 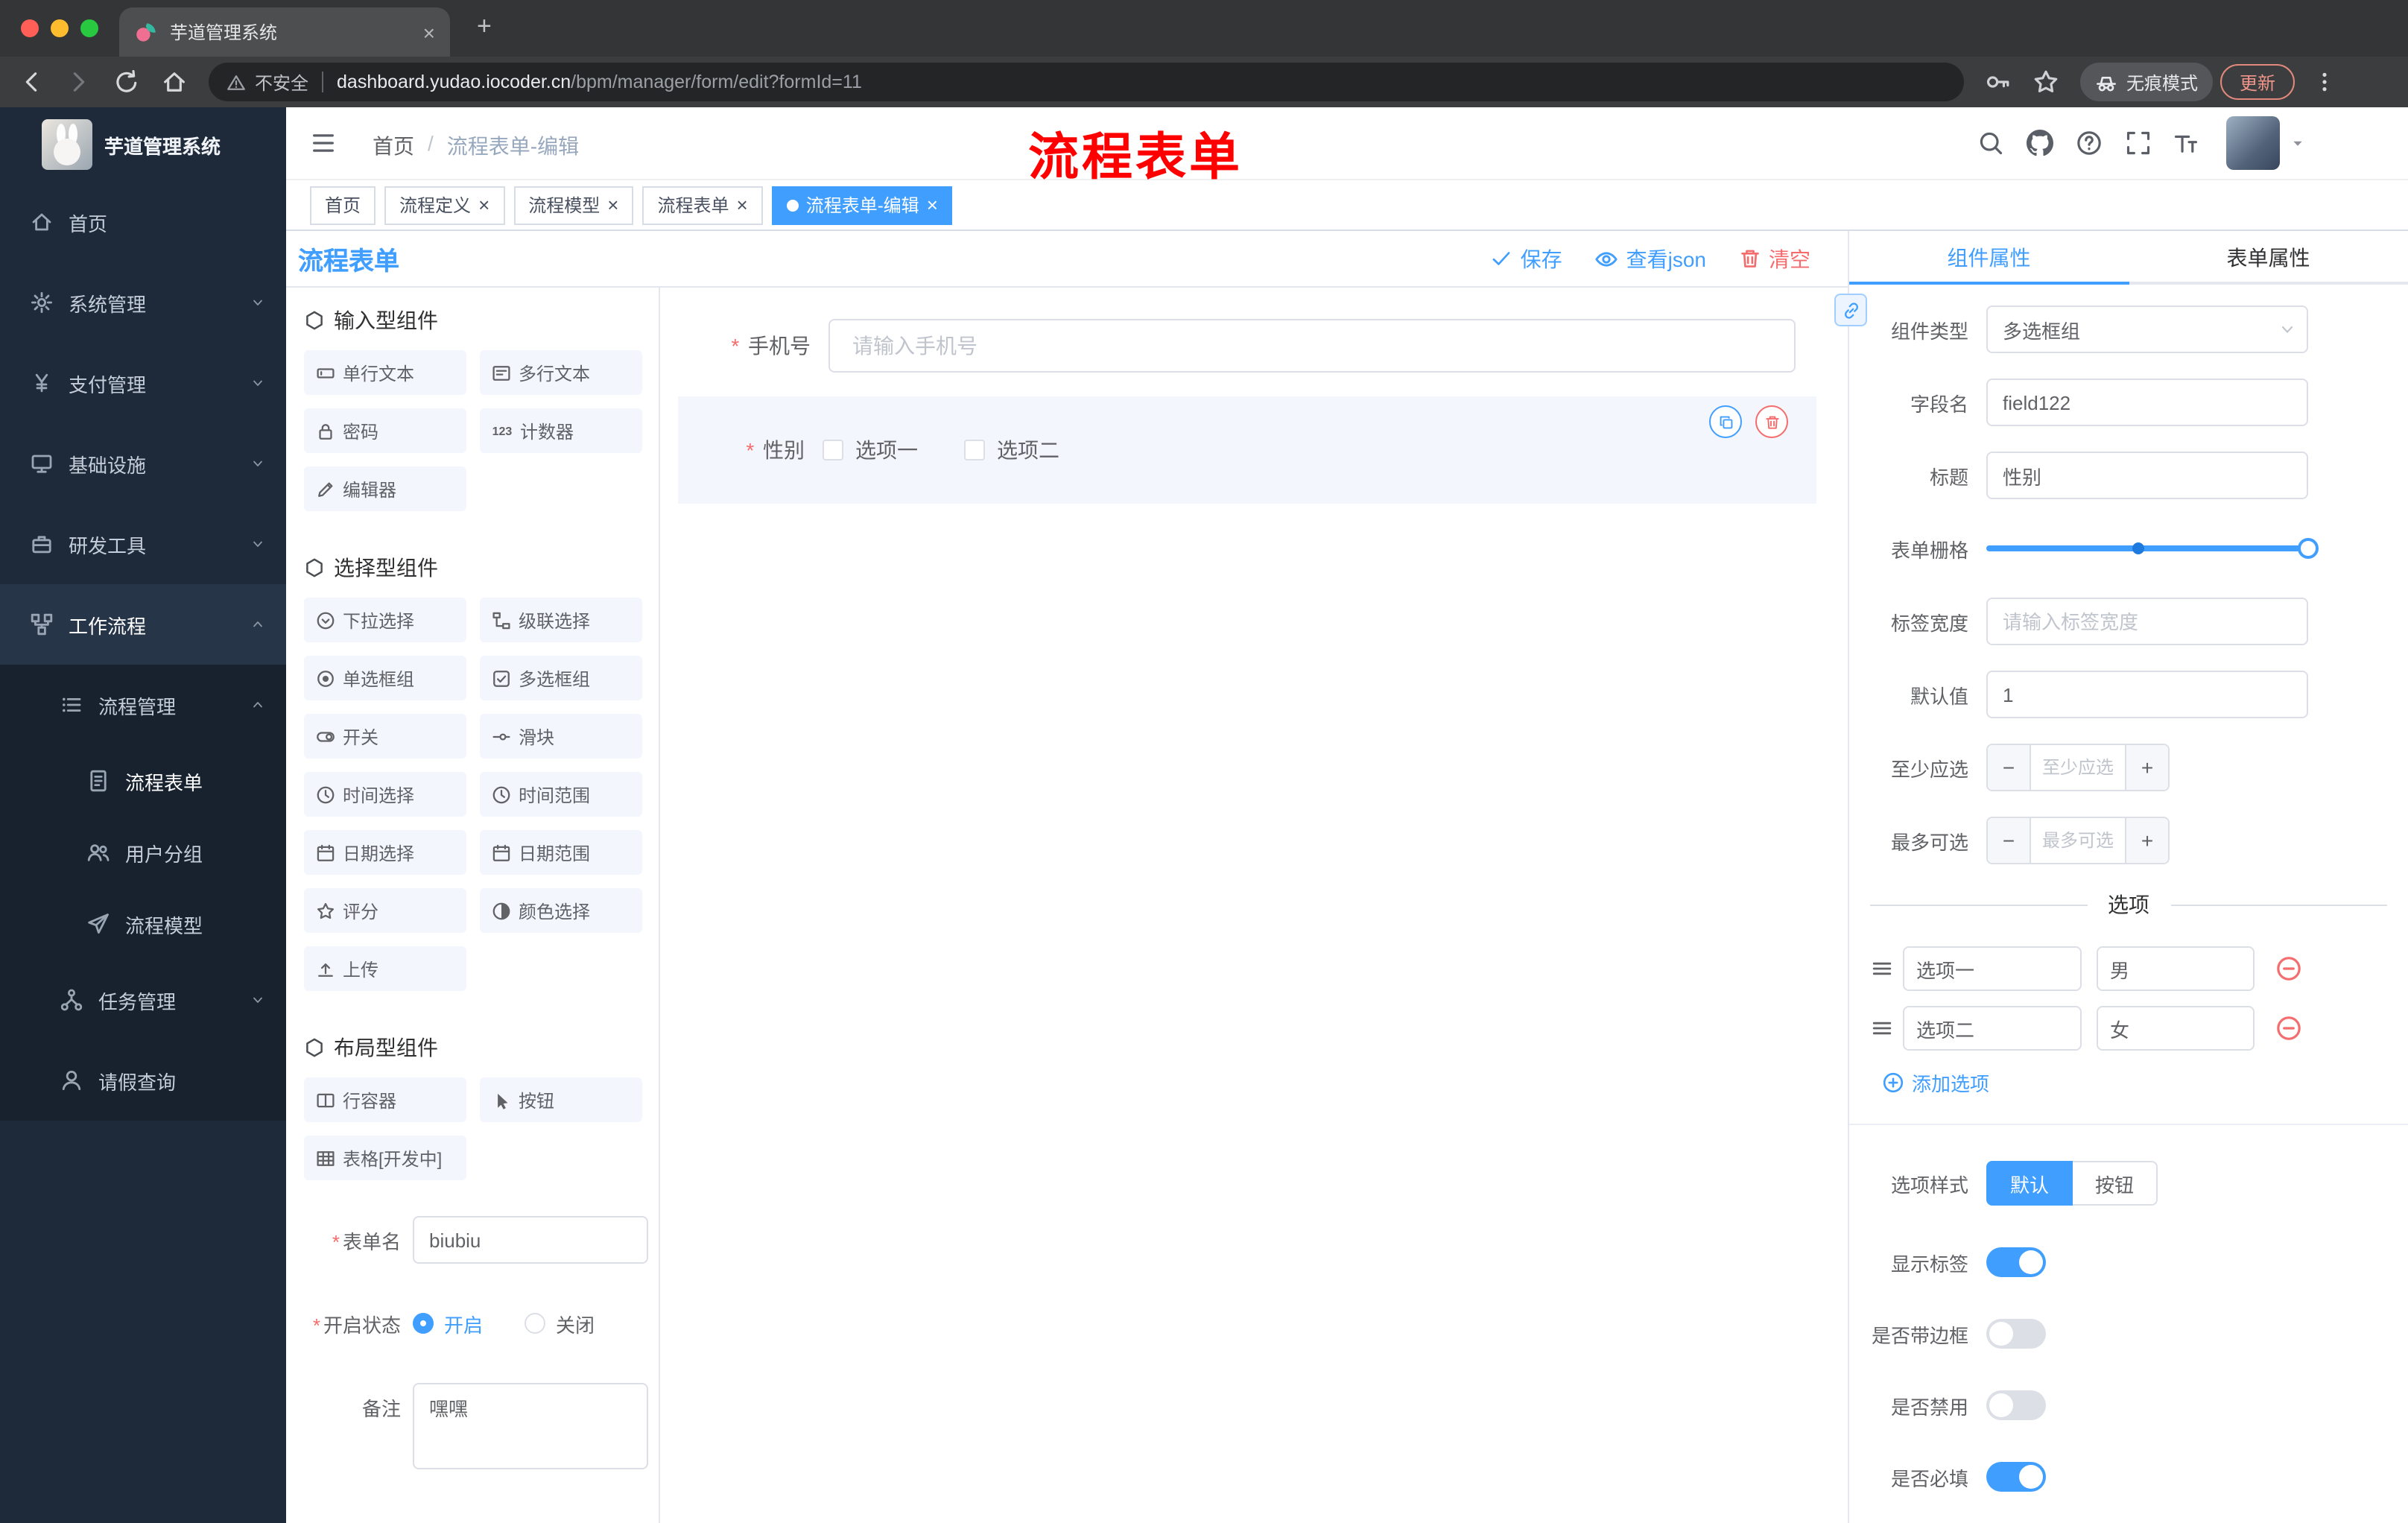 What do you see at coordinates (143, 1000) in the screenshot?
I see `sidebar-item-task-management: 任务管理` at bounding box center [143, 1000].